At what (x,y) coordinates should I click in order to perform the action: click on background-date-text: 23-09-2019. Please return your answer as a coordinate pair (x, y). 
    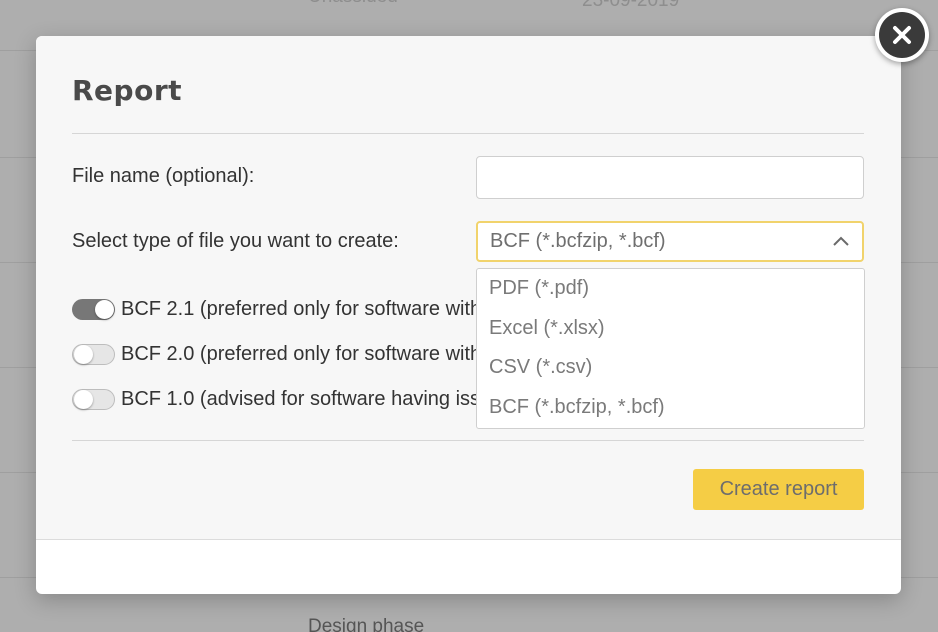
    Looking at the image, I should click on (631, 5).